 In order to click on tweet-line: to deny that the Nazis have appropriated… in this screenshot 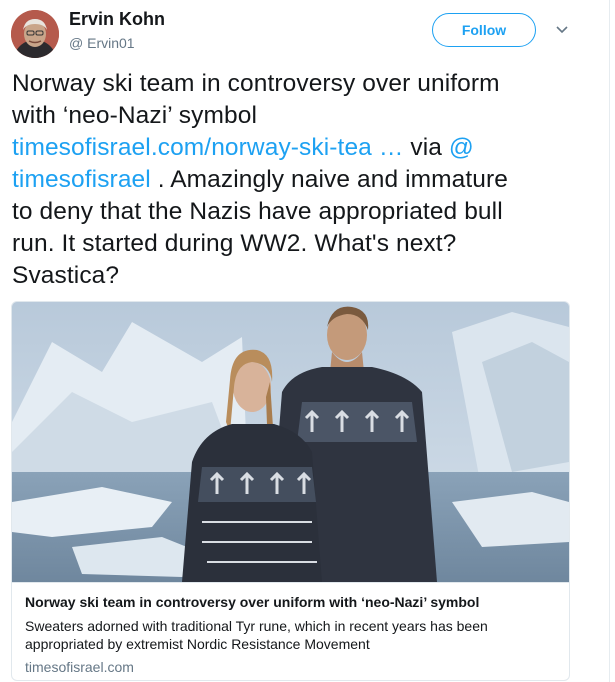, I will do `click(257, 211)`.